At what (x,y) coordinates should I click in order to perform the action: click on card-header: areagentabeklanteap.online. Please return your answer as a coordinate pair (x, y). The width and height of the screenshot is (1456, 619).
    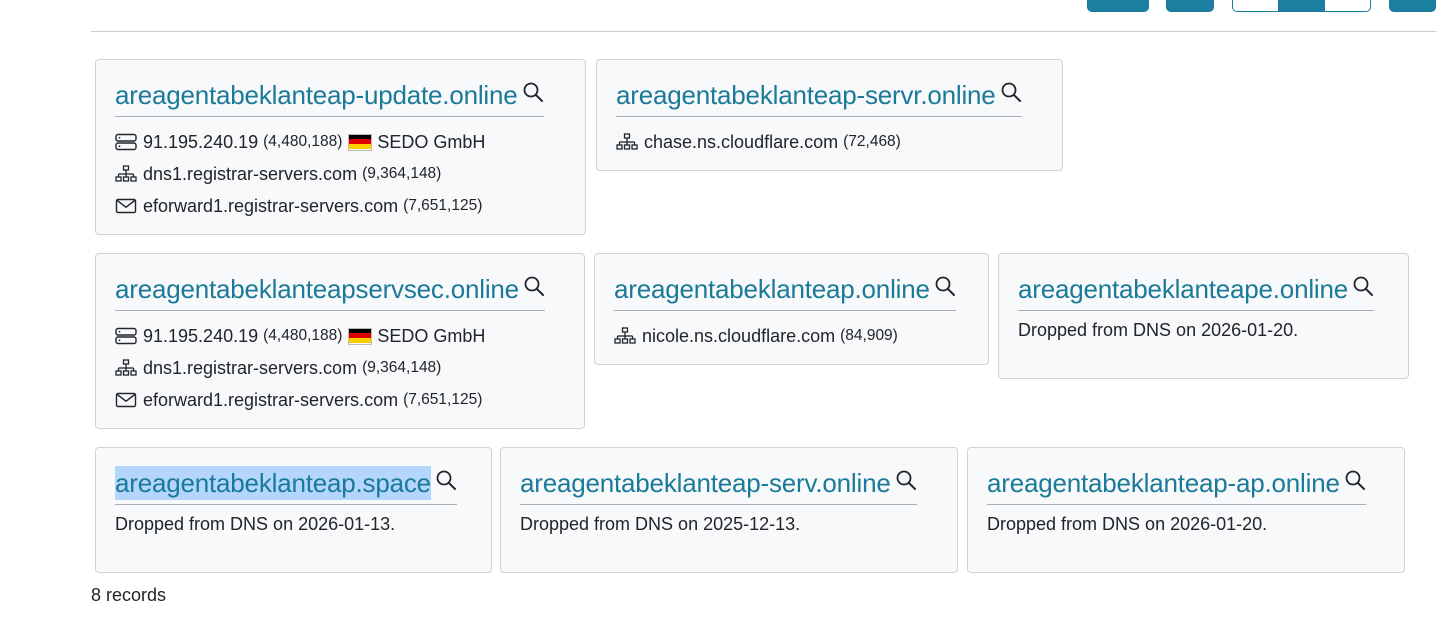
    Looking at the image, I should click on (785, 291).